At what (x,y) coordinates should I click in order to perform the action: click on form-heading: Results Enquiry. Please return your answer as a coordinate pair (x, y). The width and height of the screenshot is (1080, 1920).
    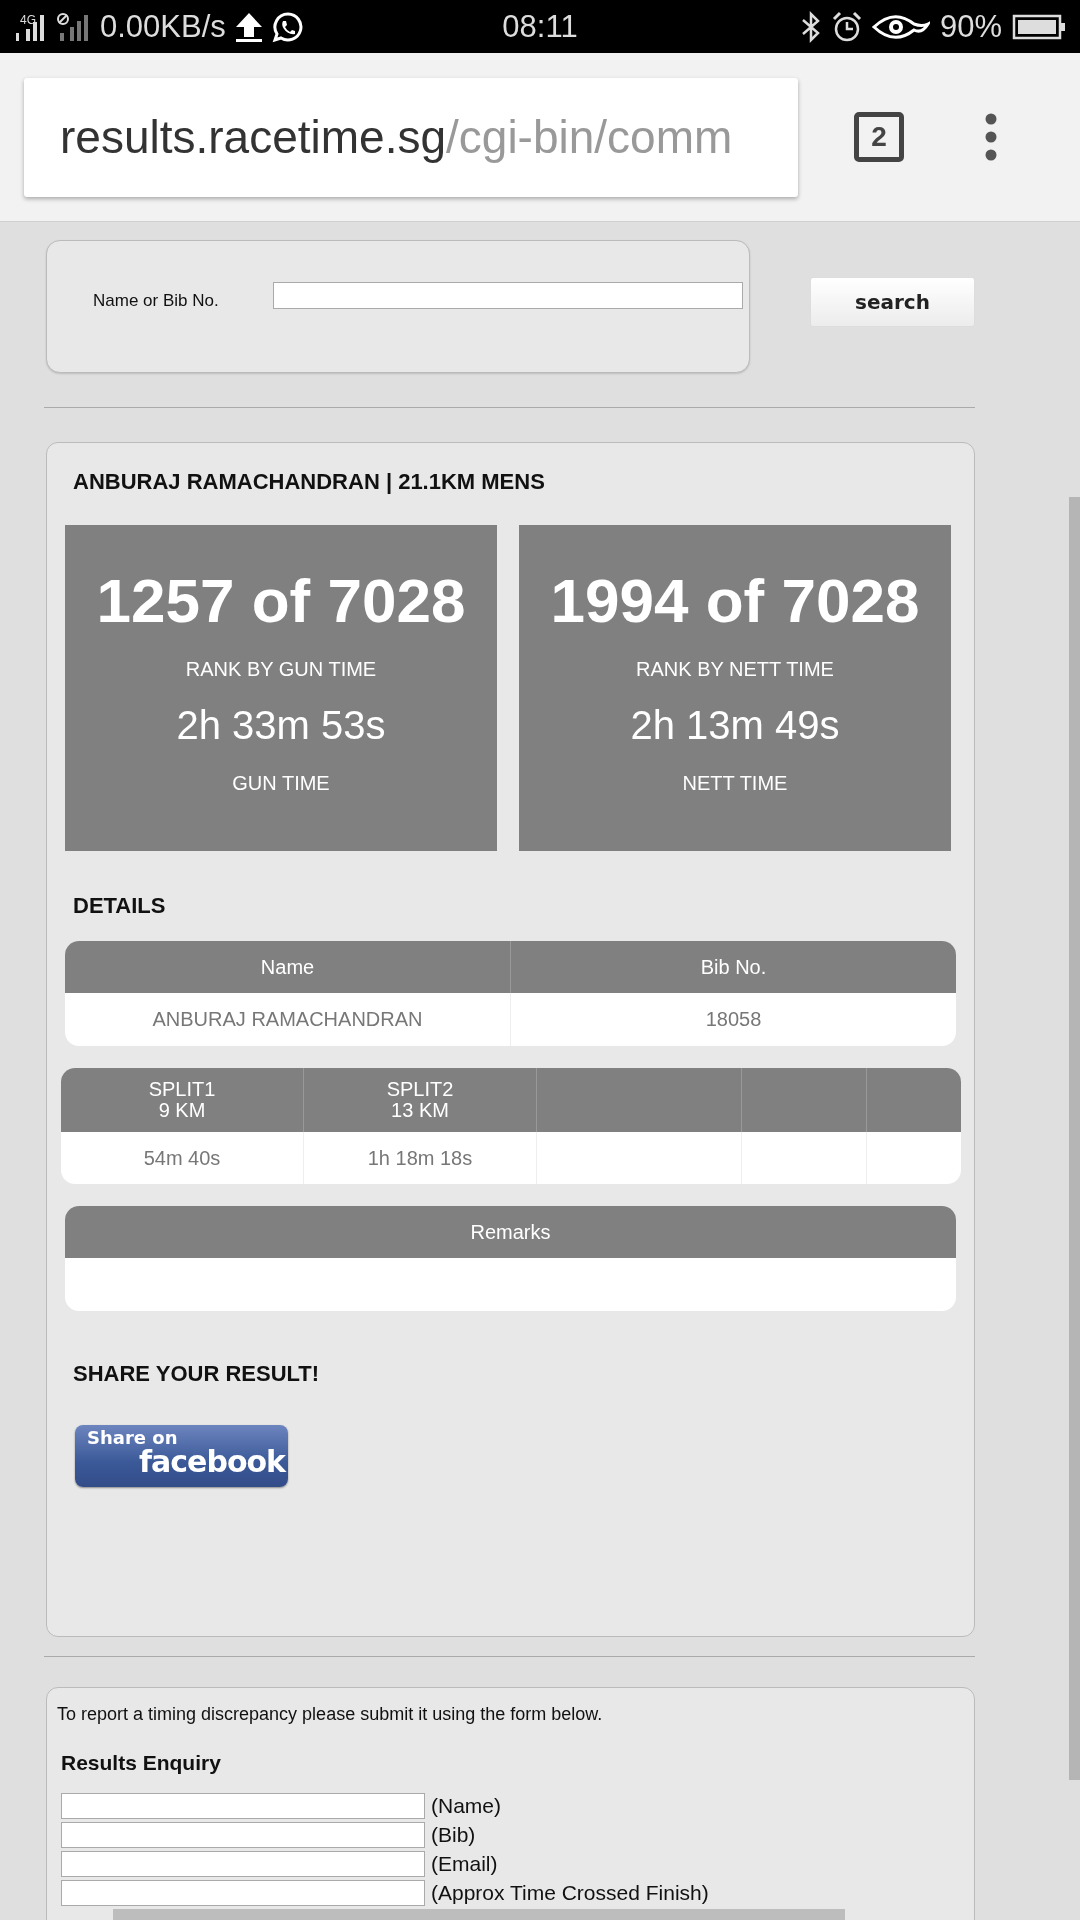
    Looking at the image, I should click on (141, 1763).